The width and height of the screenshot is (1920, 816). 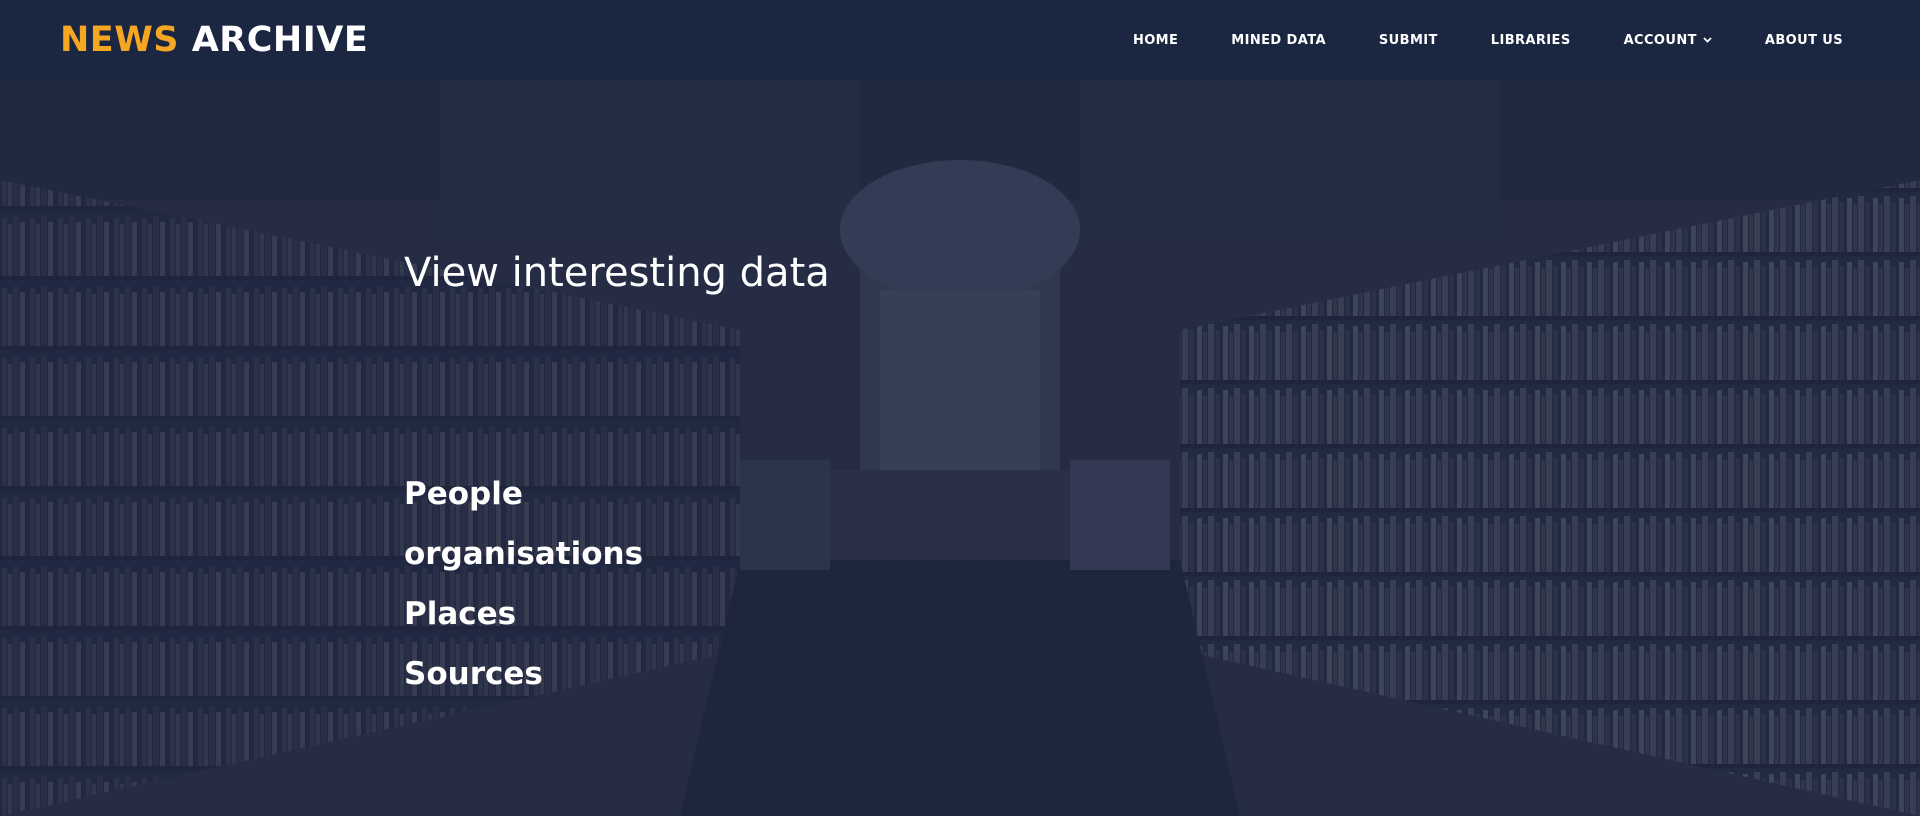 I want to click on link-people: People, so click(x=523, y=494).